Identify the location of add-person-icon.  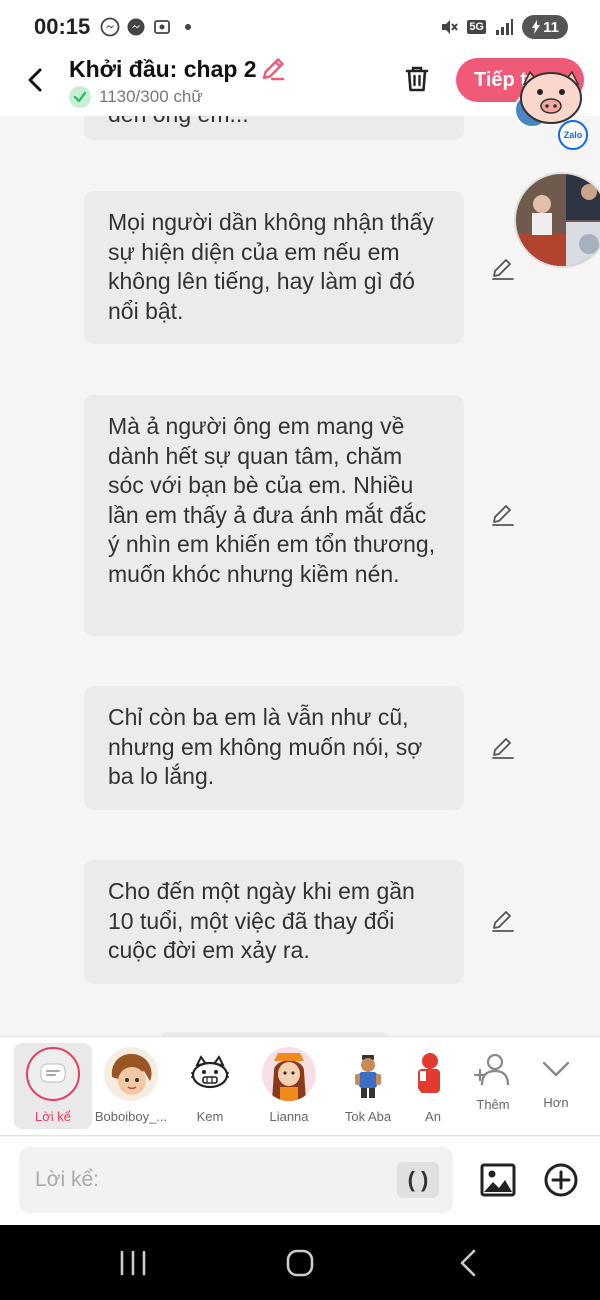
(491, 1069).